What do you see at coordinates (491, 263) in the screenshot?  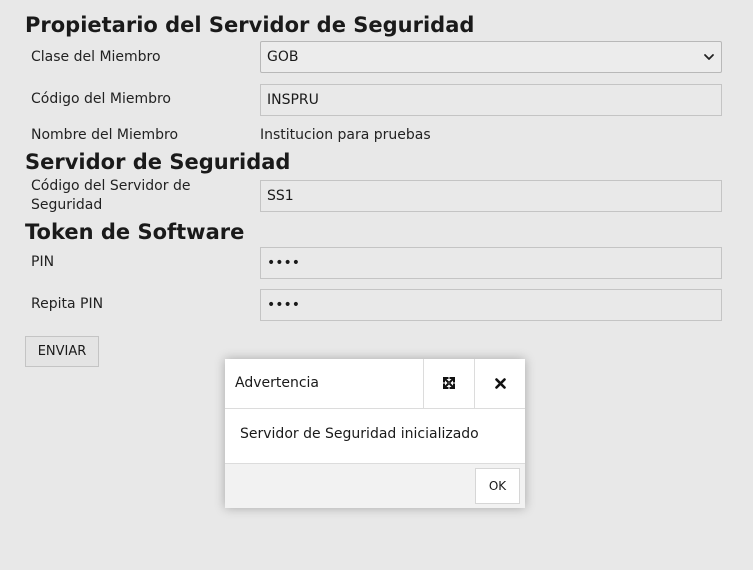 I see `pin-input: ••••` at bounding box center [491, 263].